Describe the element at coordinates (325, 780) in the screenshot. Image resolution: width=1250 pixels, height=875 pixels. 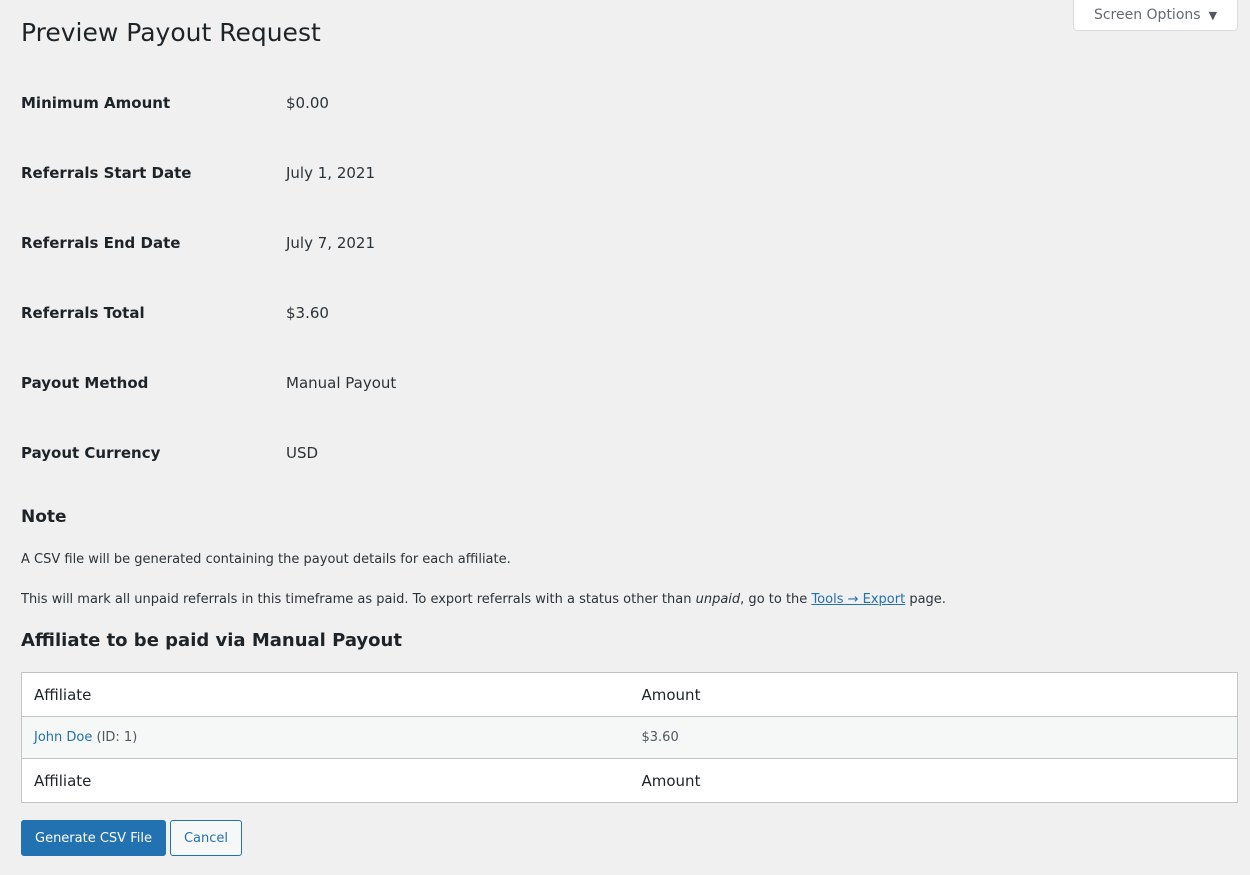
I see `column-footer-affiliate: Affiliate` at that location.